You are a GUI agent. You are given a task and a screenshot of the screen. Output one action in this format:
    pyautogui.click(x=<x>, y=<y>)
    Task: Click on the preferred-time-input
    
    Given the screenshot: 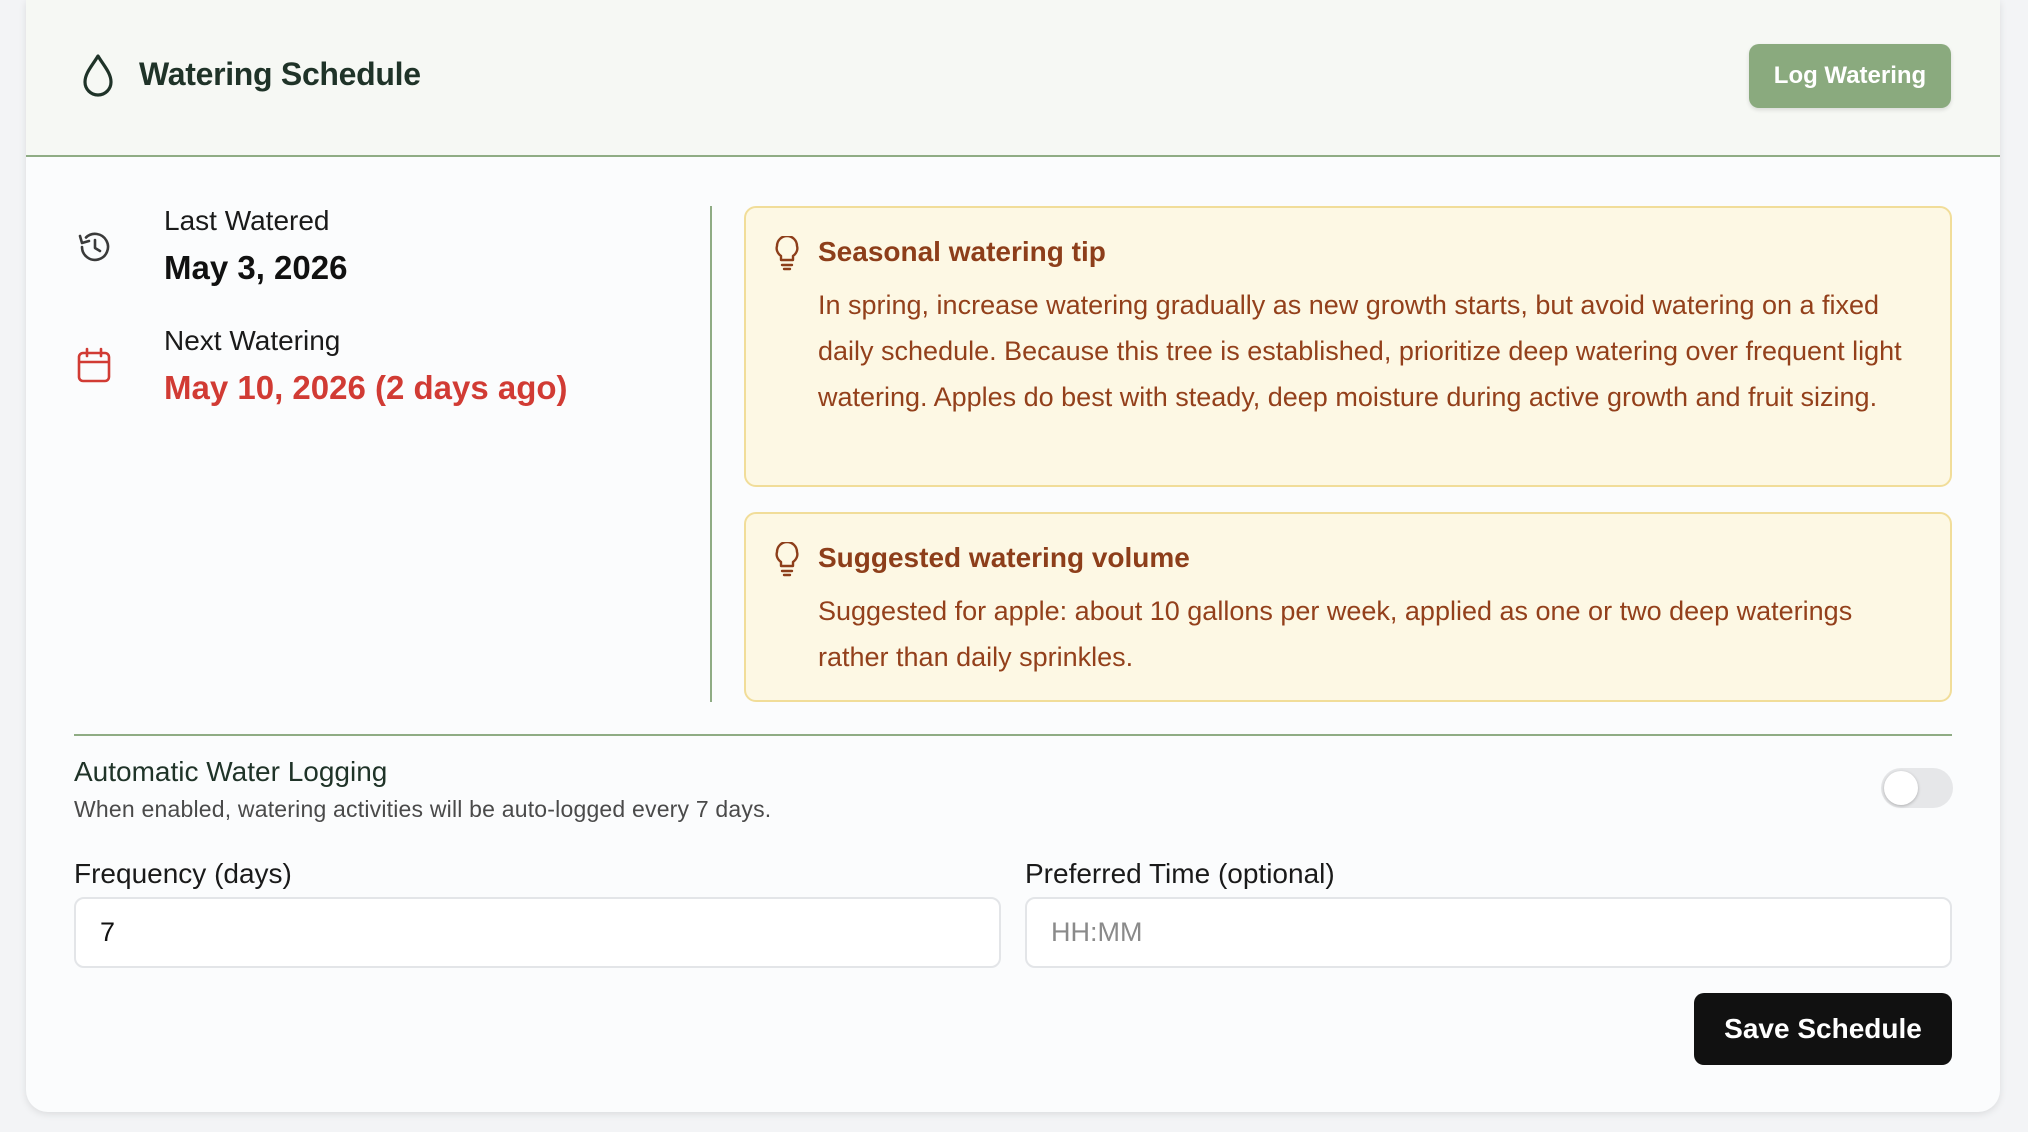 What is the action you would take?
    pyautogui.click(x=1488, y=932)
    